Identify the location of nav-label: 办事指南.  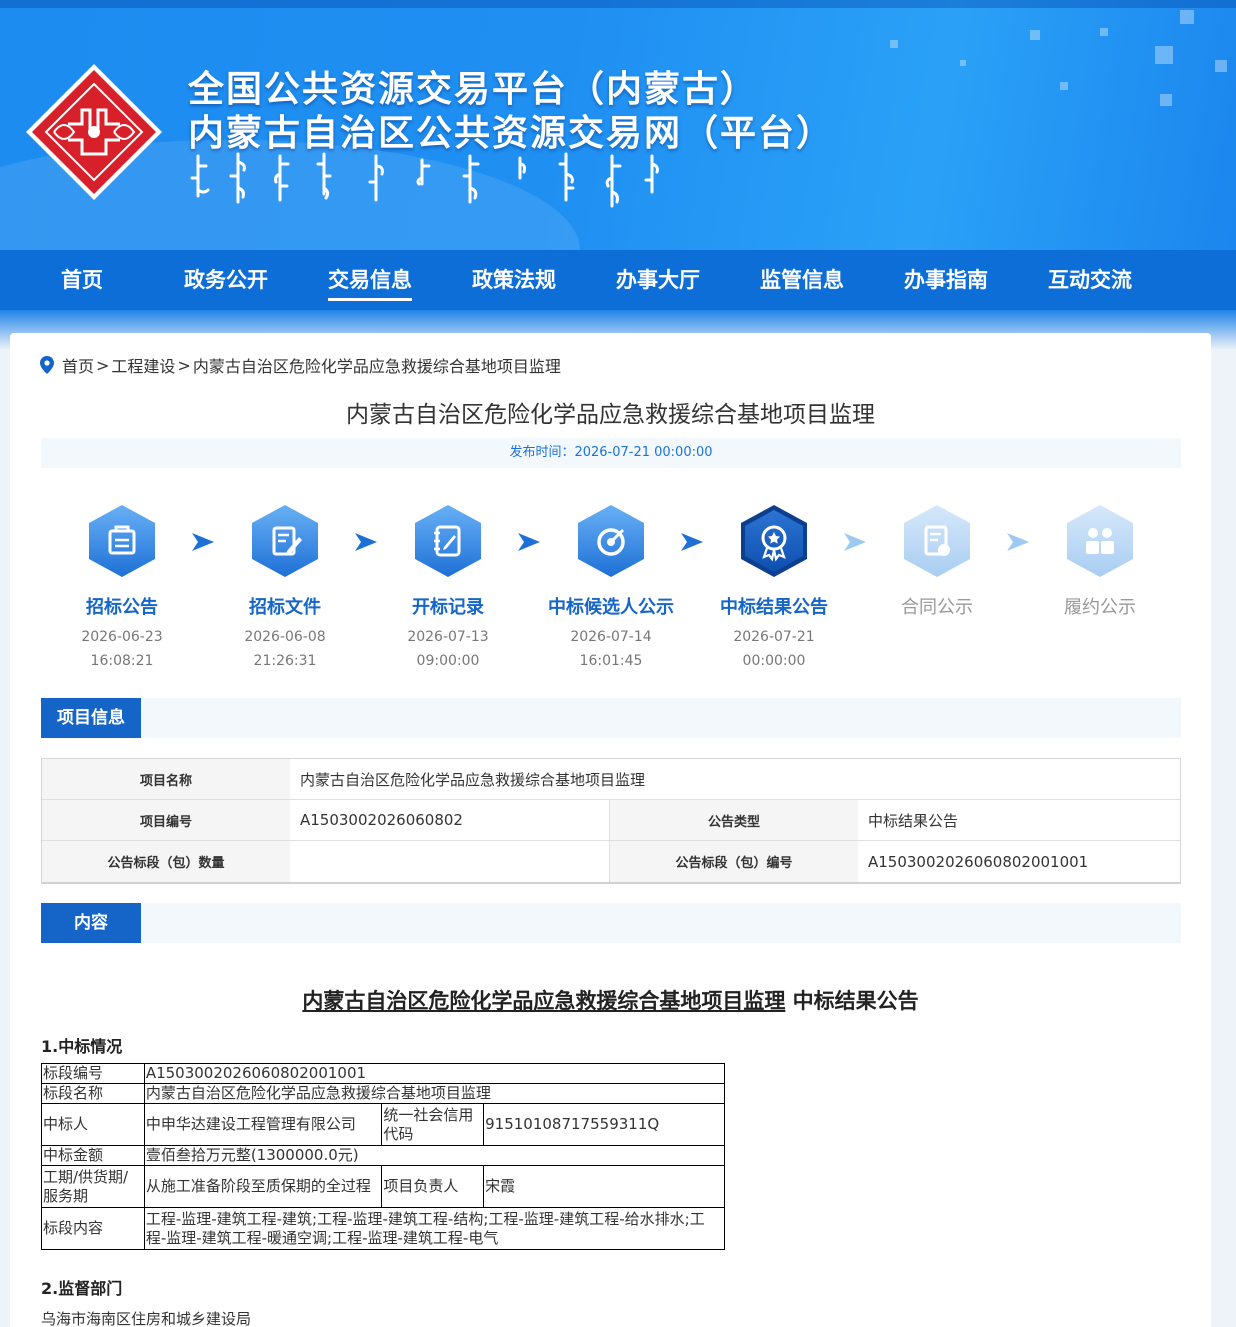
(946, 280).